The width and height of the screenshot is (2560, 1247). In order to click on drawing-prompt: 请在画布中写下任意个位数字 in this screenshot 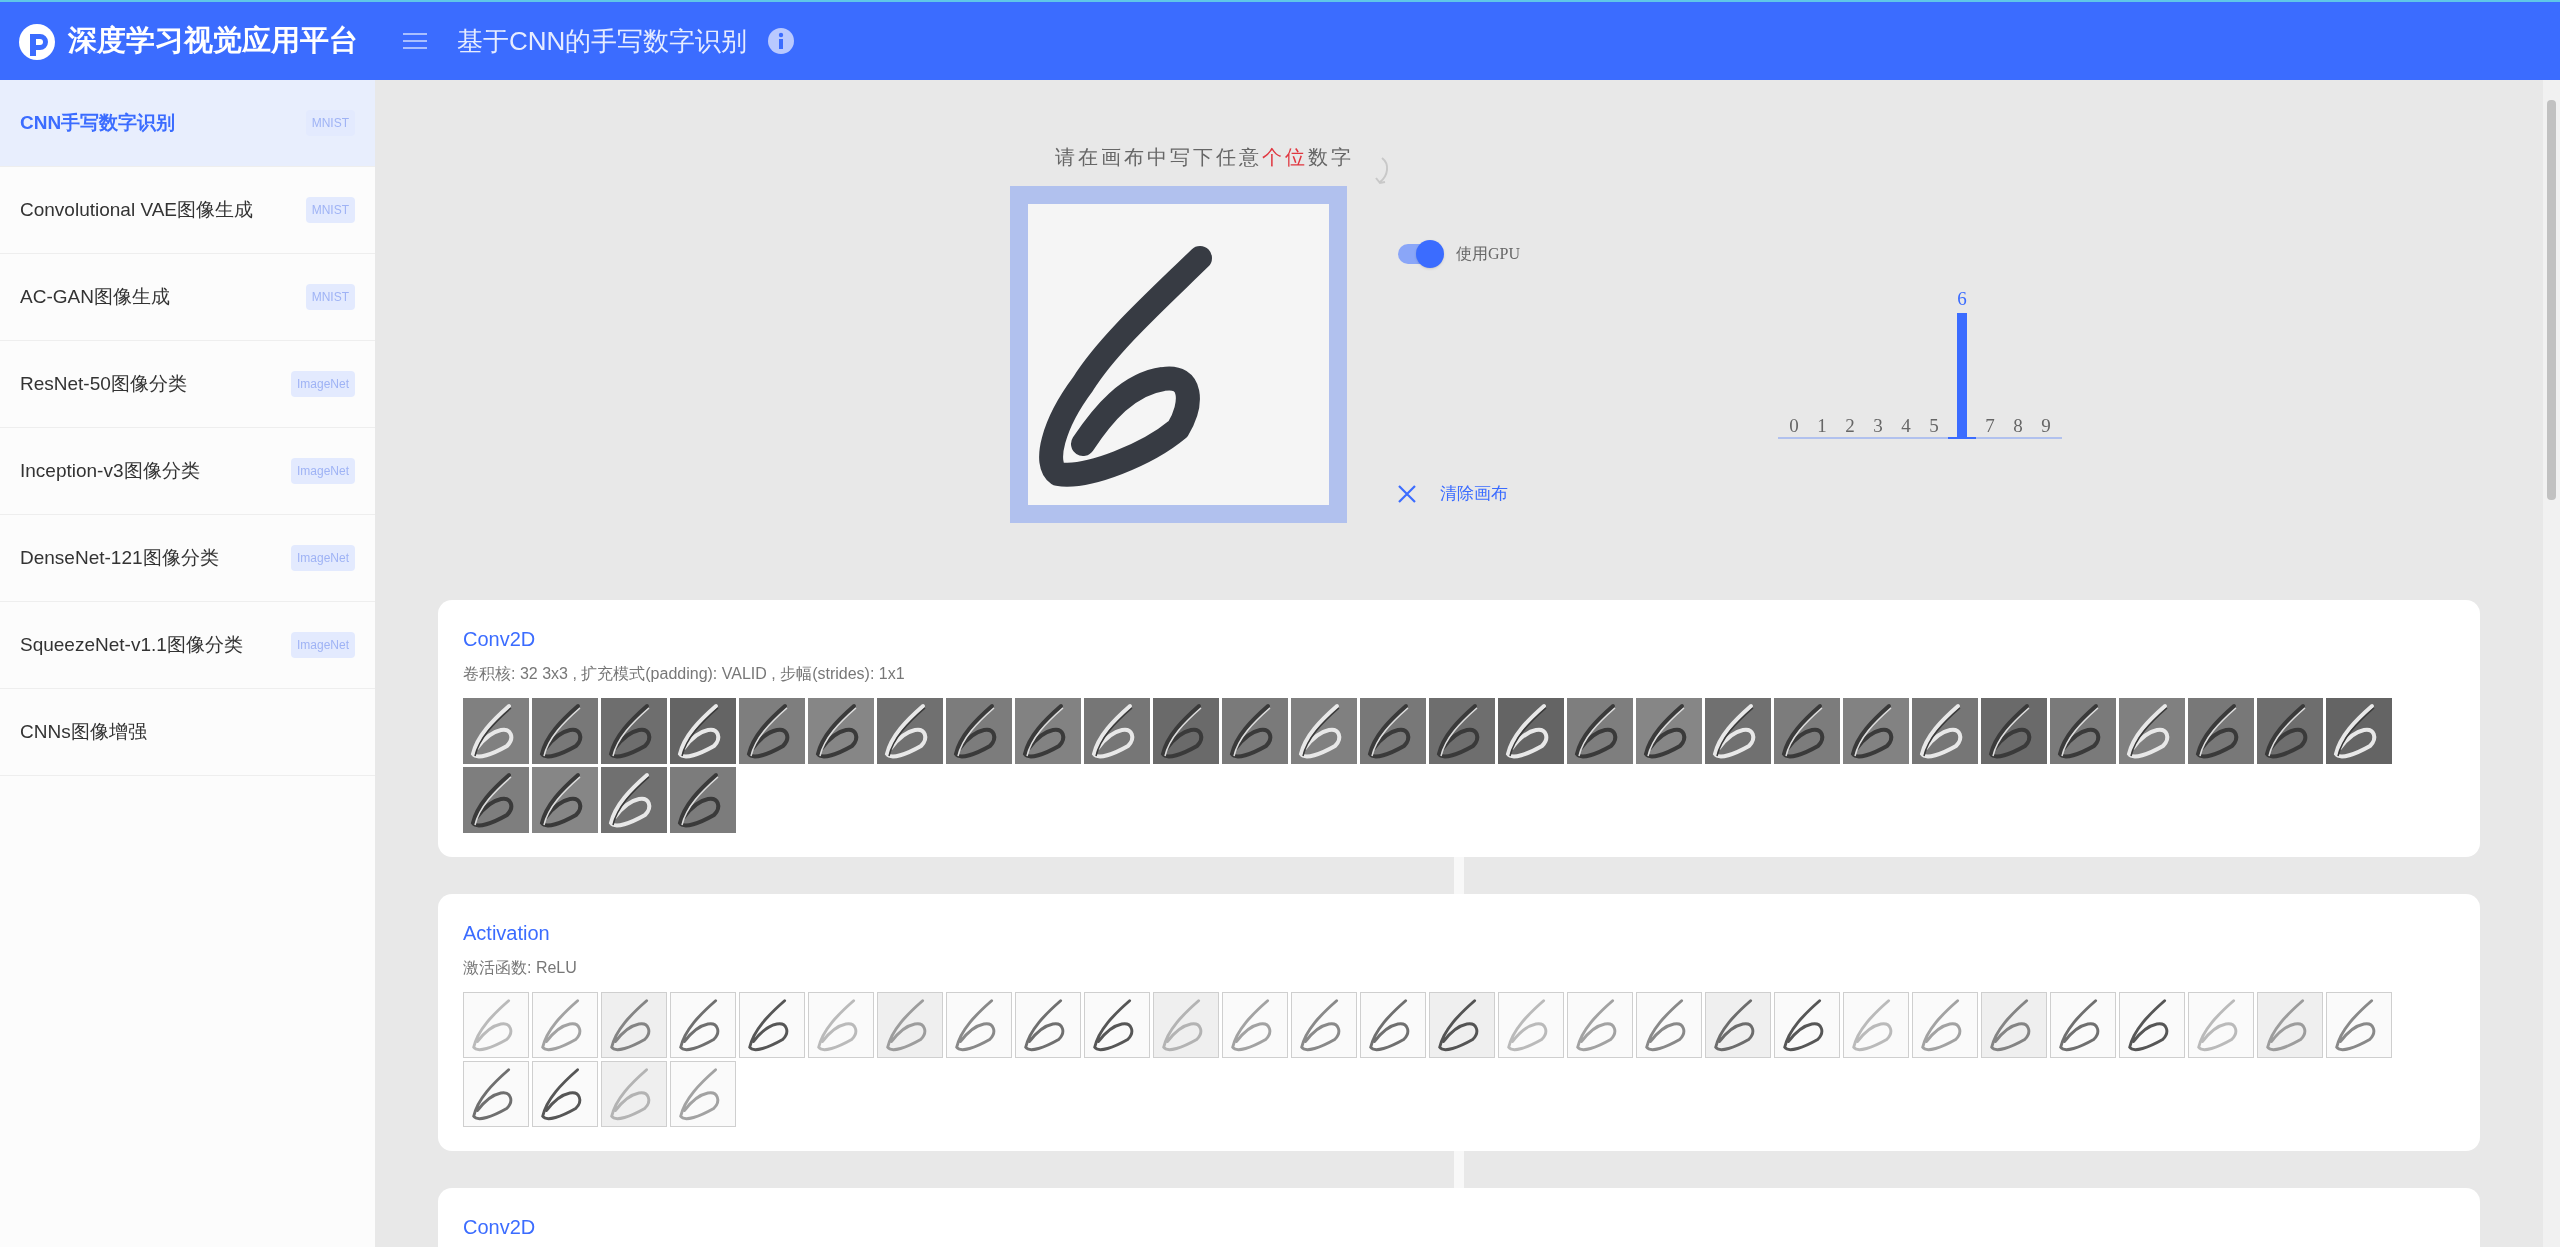, I will do `click(1204, 157)`.